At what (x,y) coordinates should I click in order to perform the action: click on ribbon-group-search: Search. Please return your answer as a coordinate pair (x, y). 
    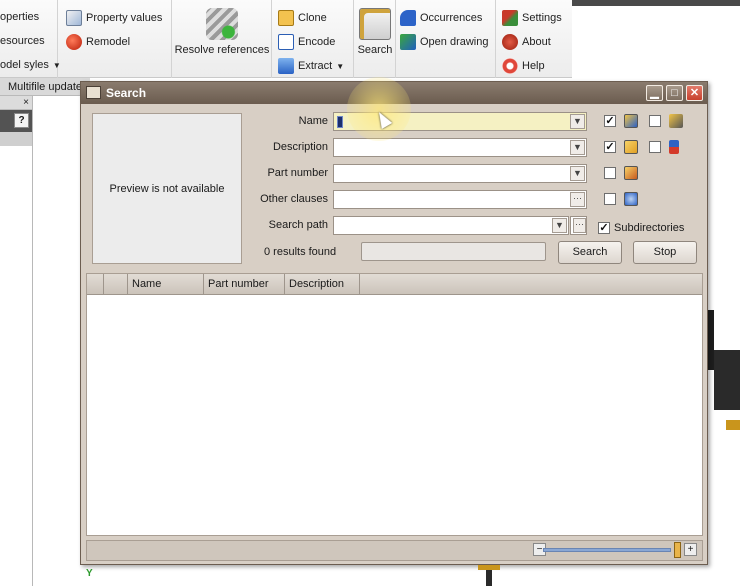
    Looking at the image, I should click on (375, 39).